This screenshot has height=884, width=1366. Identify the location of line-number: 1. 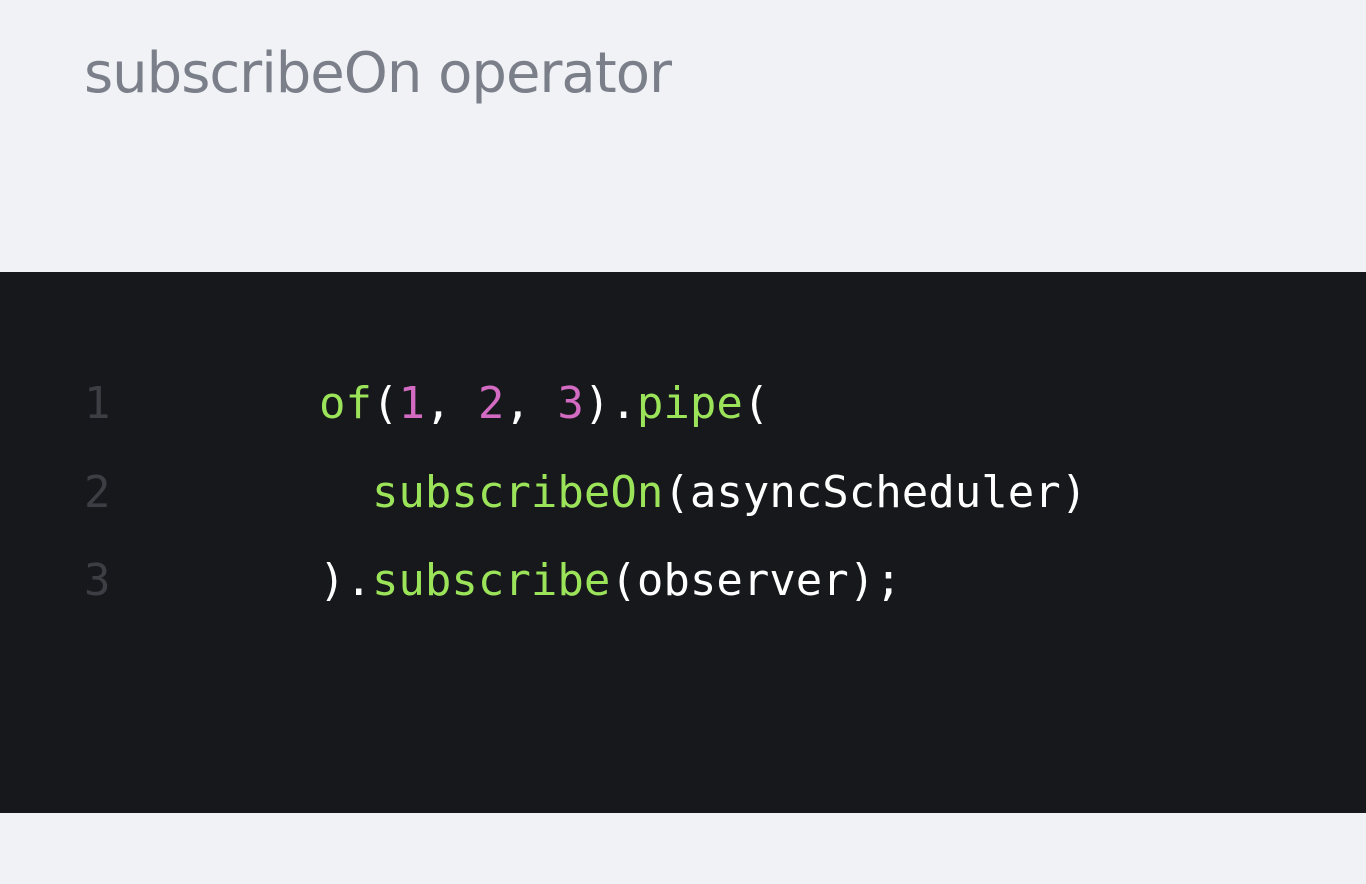
(97, 403).